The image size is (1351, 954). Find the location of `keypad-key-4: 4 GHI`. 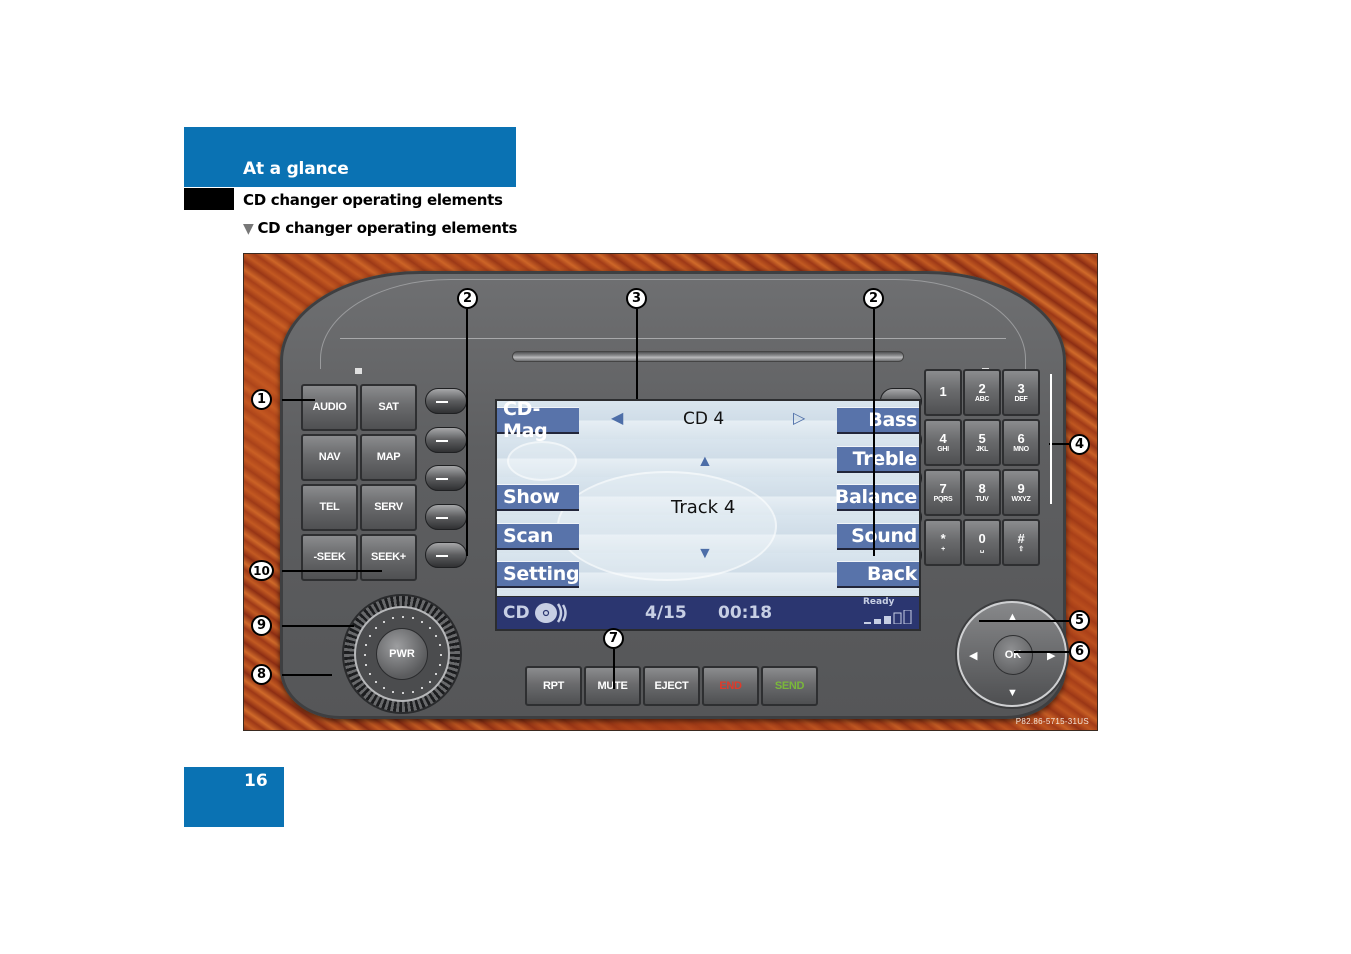

keypad-key-4: 4 GHI is located at coordinates (943, 442).